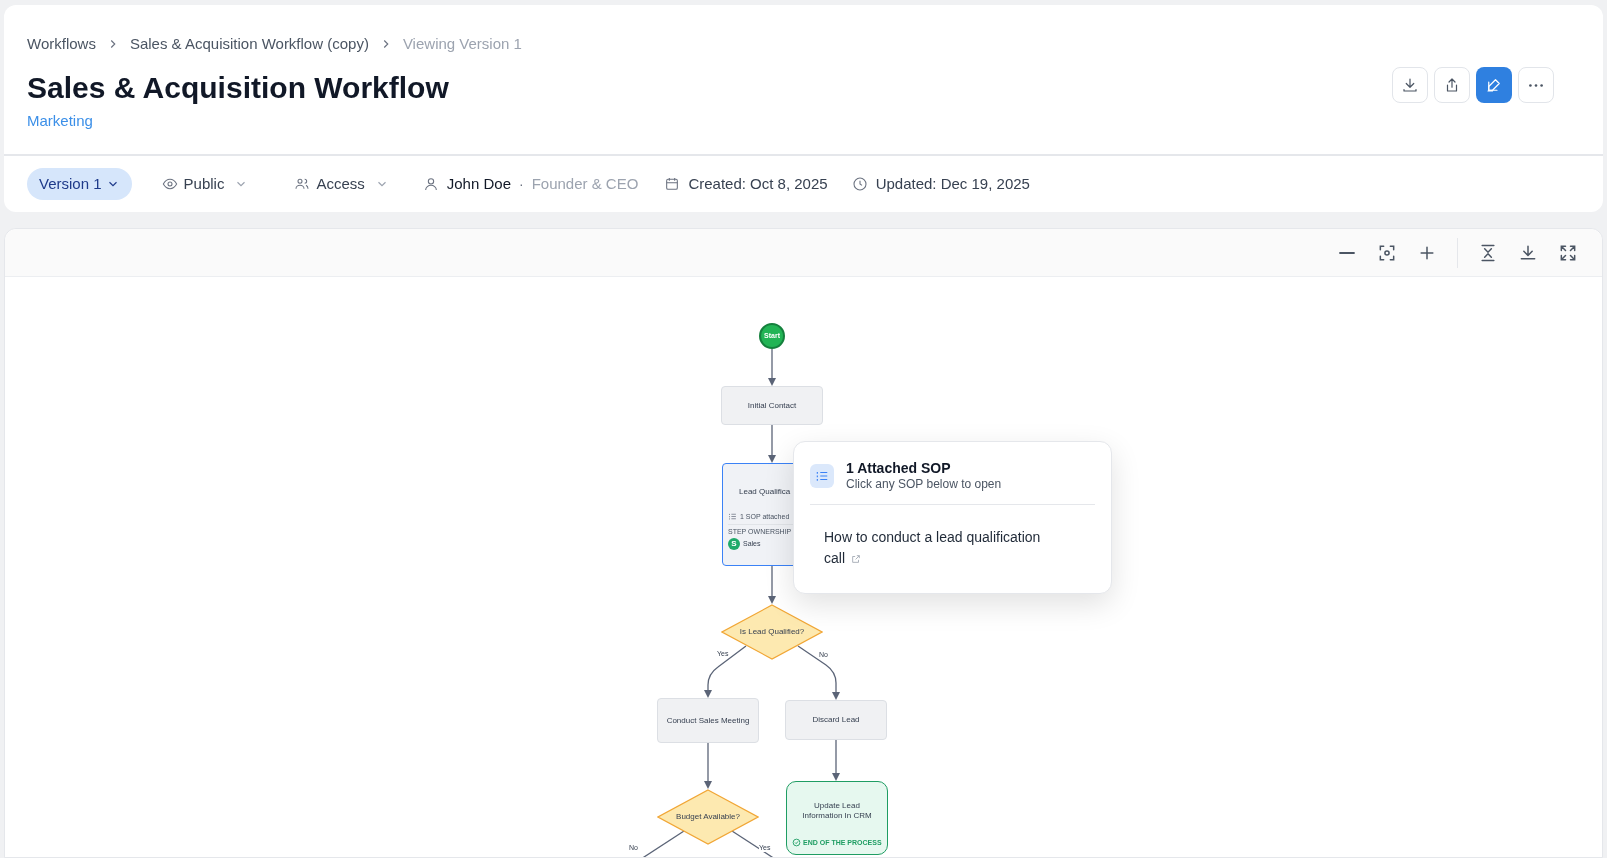 The image size is (1607, 858). What do you see at coordinates (1452, 85) in the screenshot?
I see `share-button` at bounding box center [1452, 85].